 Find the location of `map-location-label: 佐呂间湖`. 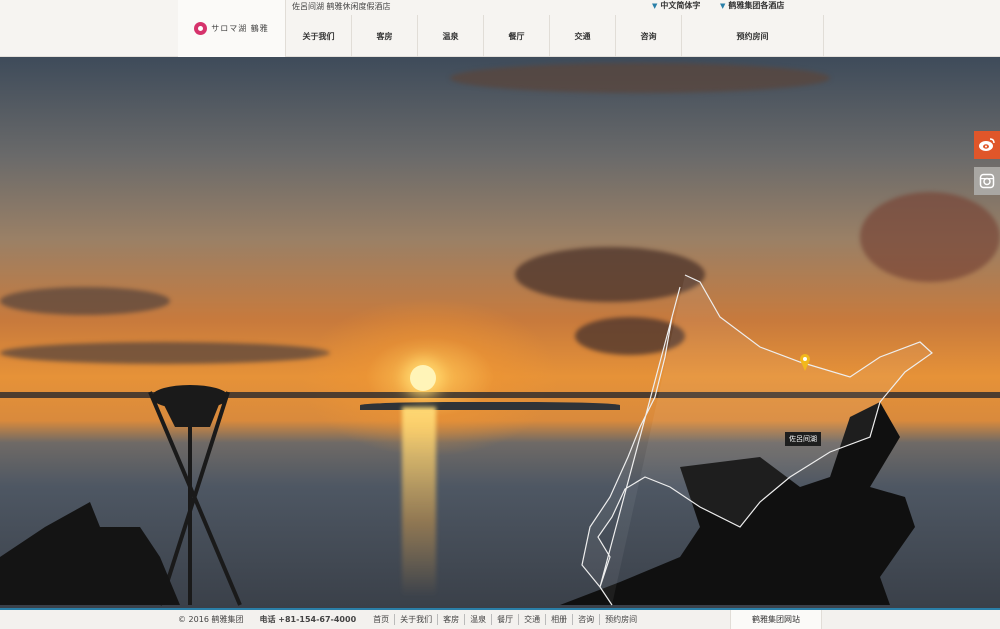

map-location-label: 佐呂间湖 is located at coordinates (803, 439).